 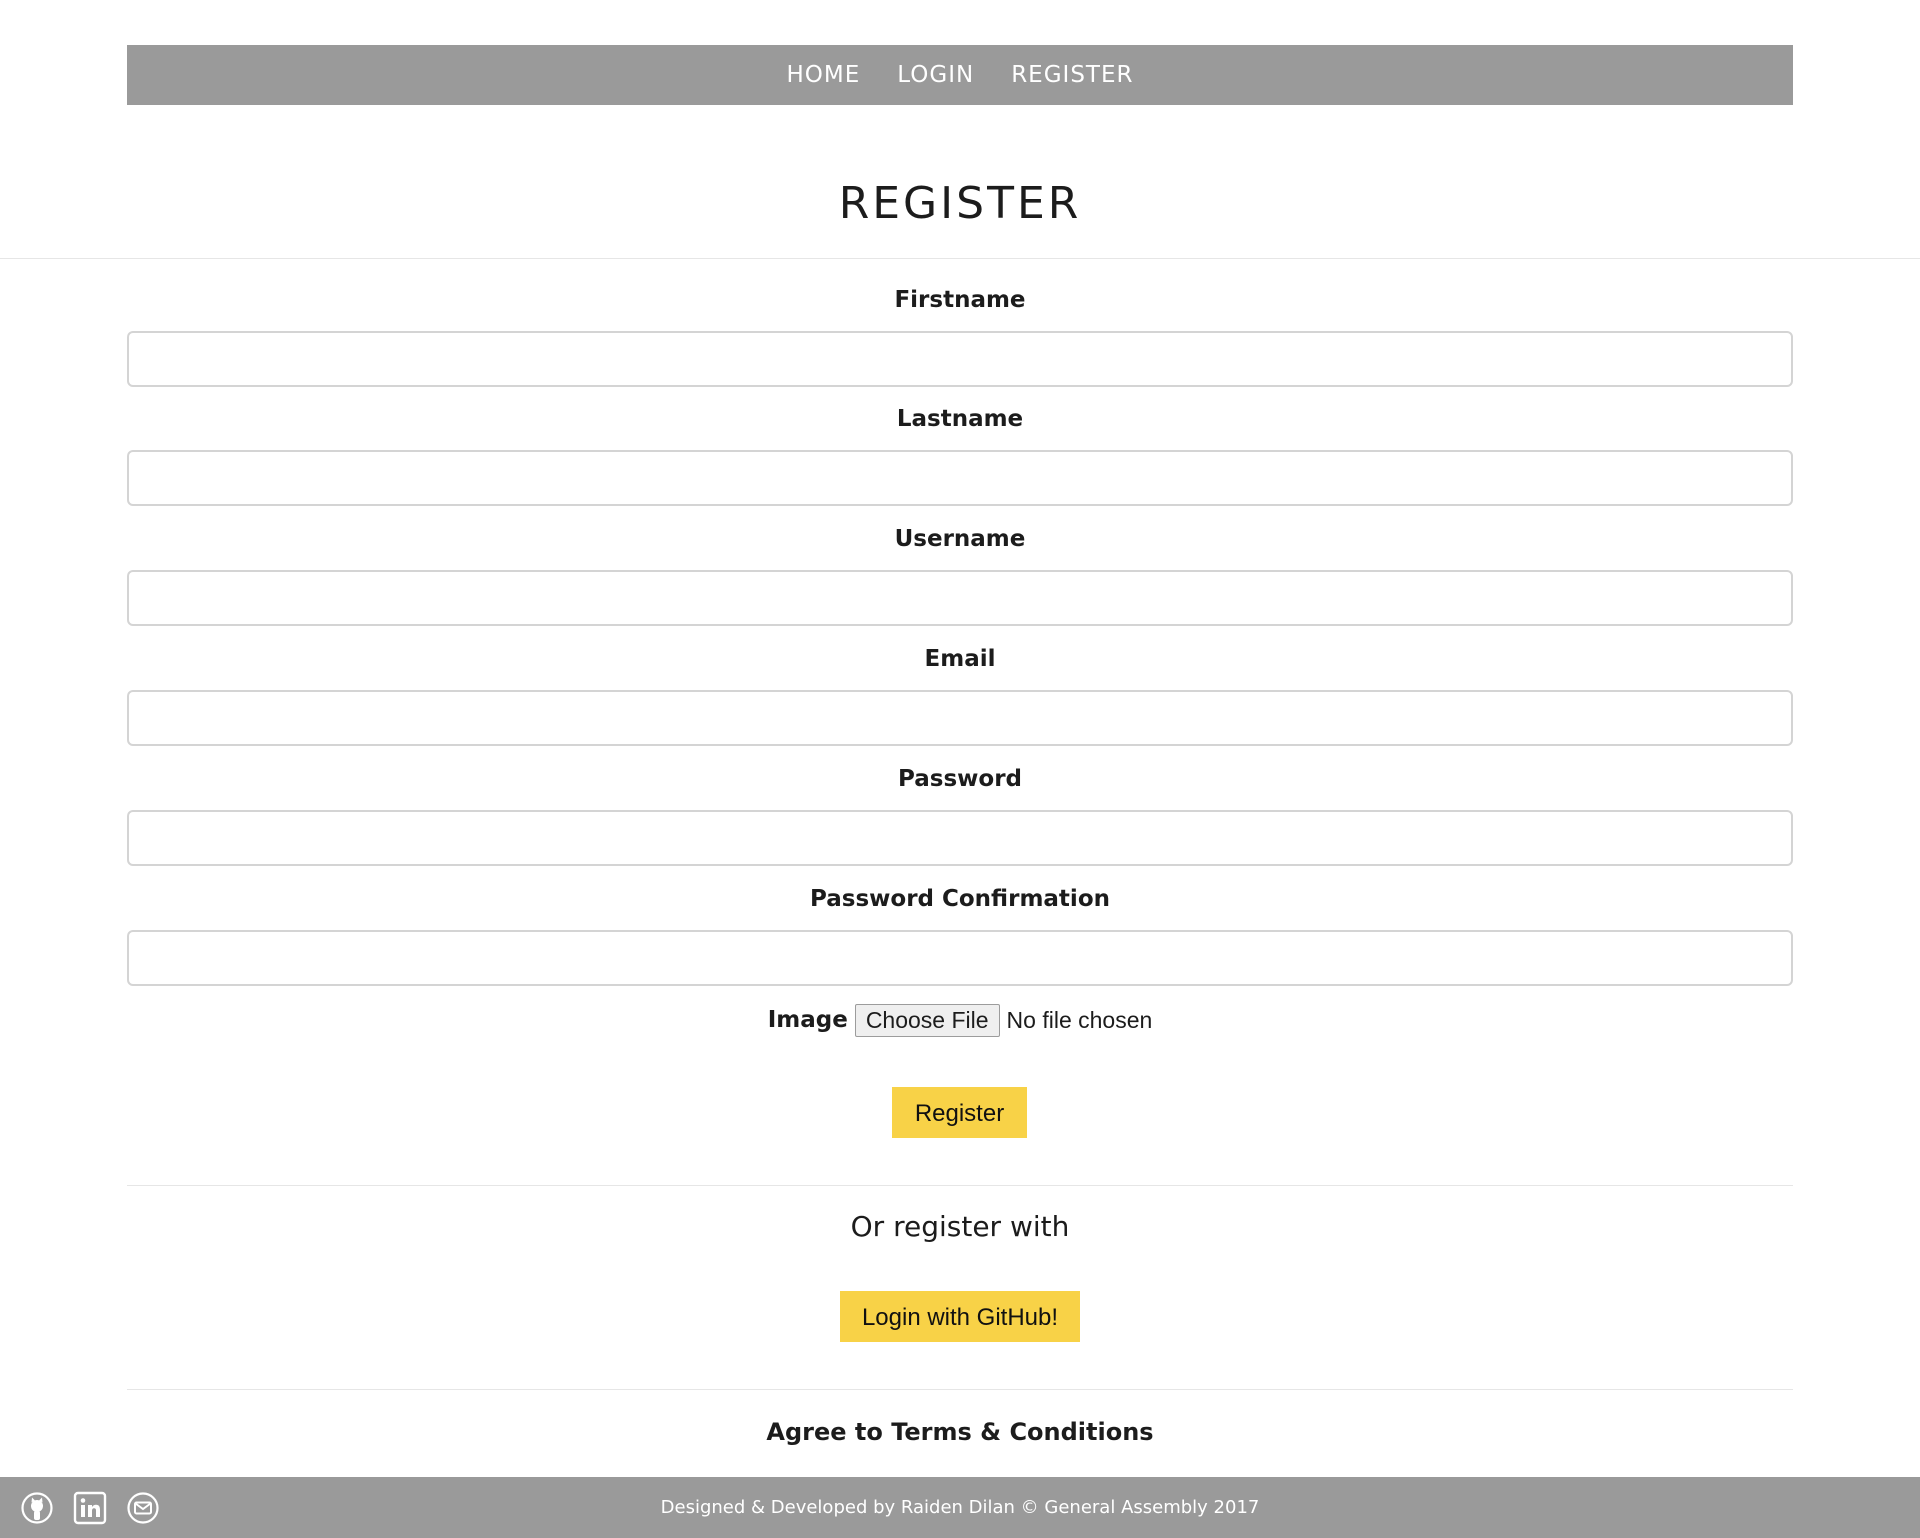 I want to click on terms-conditions-link: Agree to Terms & Conditions, so click(x=960, y=1432).